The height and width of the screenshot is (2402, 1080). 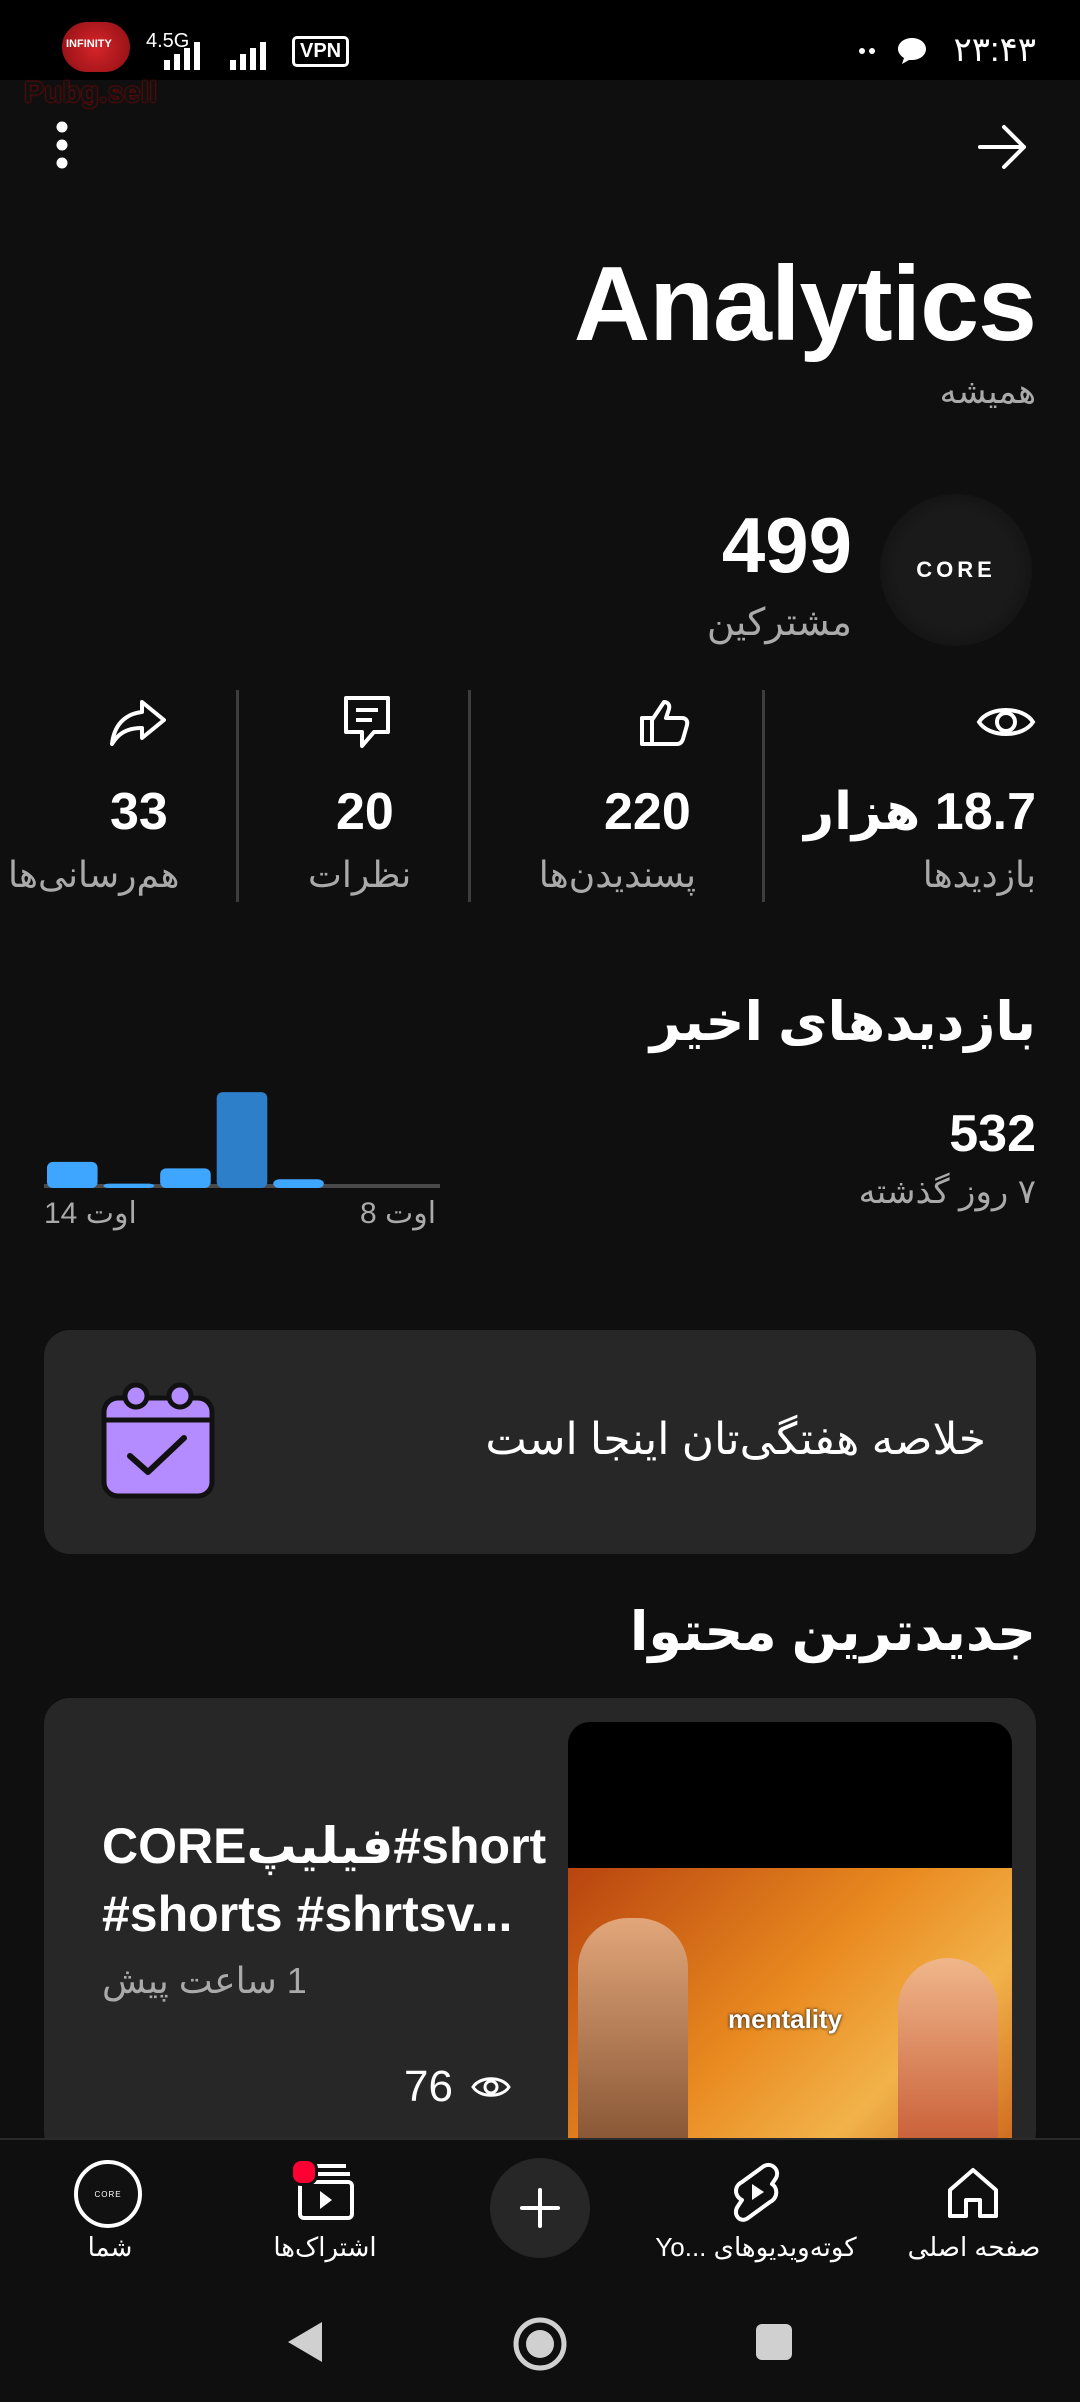 What do you see at coordinates (325, 2247) in the screenshot?
I see `nav-label: اشتراک‌ها` at bounding box center [325, 2247].